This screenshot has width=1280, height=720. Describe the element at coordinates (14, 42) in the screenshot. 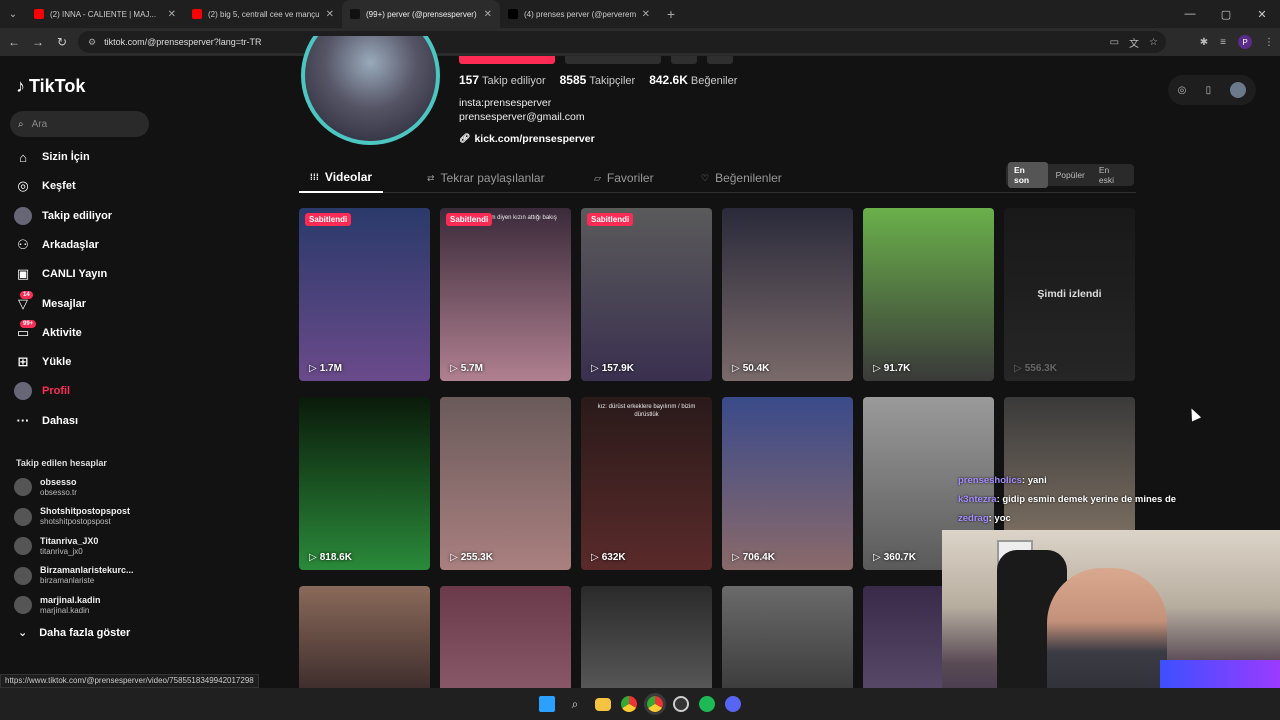

I see `back-icon: ←` at that location.